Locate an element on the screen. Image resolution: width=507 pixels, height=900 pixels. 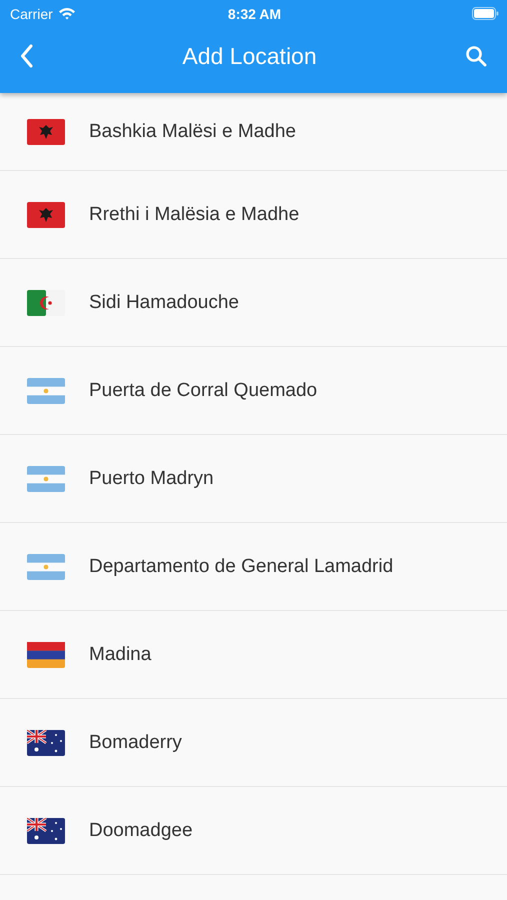
location-item: Rrethi i Malësia e Madhe is located at coordinates (253, 215).